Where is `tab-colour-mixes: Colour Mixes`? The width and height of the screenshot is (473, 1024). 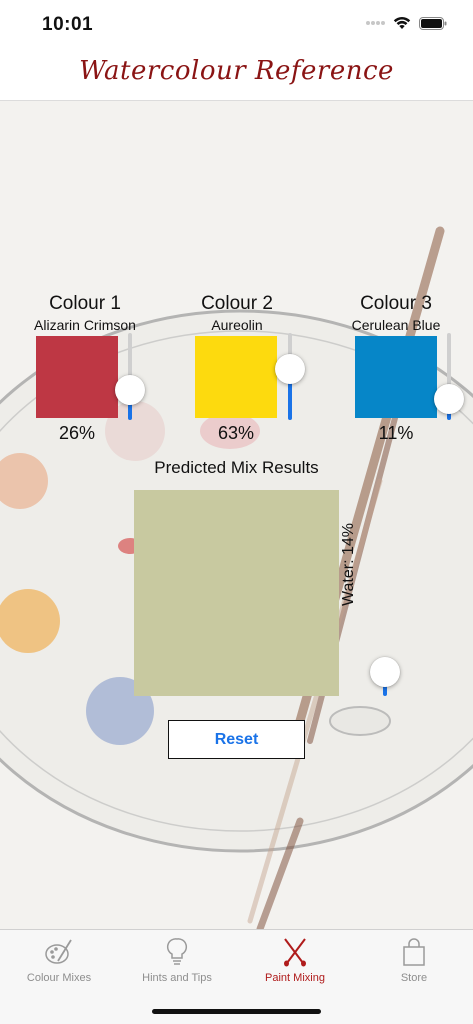 tab-colour-mixes: Colour Mixes is located at coordinates (59, 964).